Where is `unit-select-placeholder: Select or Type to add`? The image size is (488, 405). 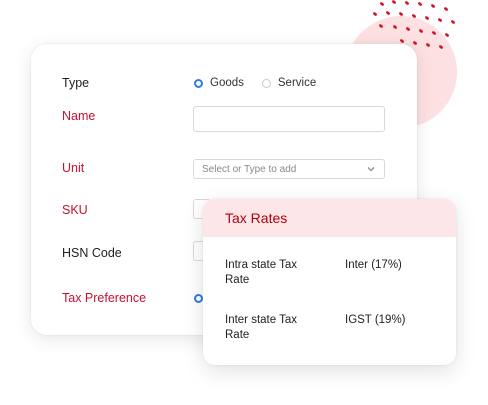 unit-select-placeholder: Select or Type to add is located at coordinates (249, 169).